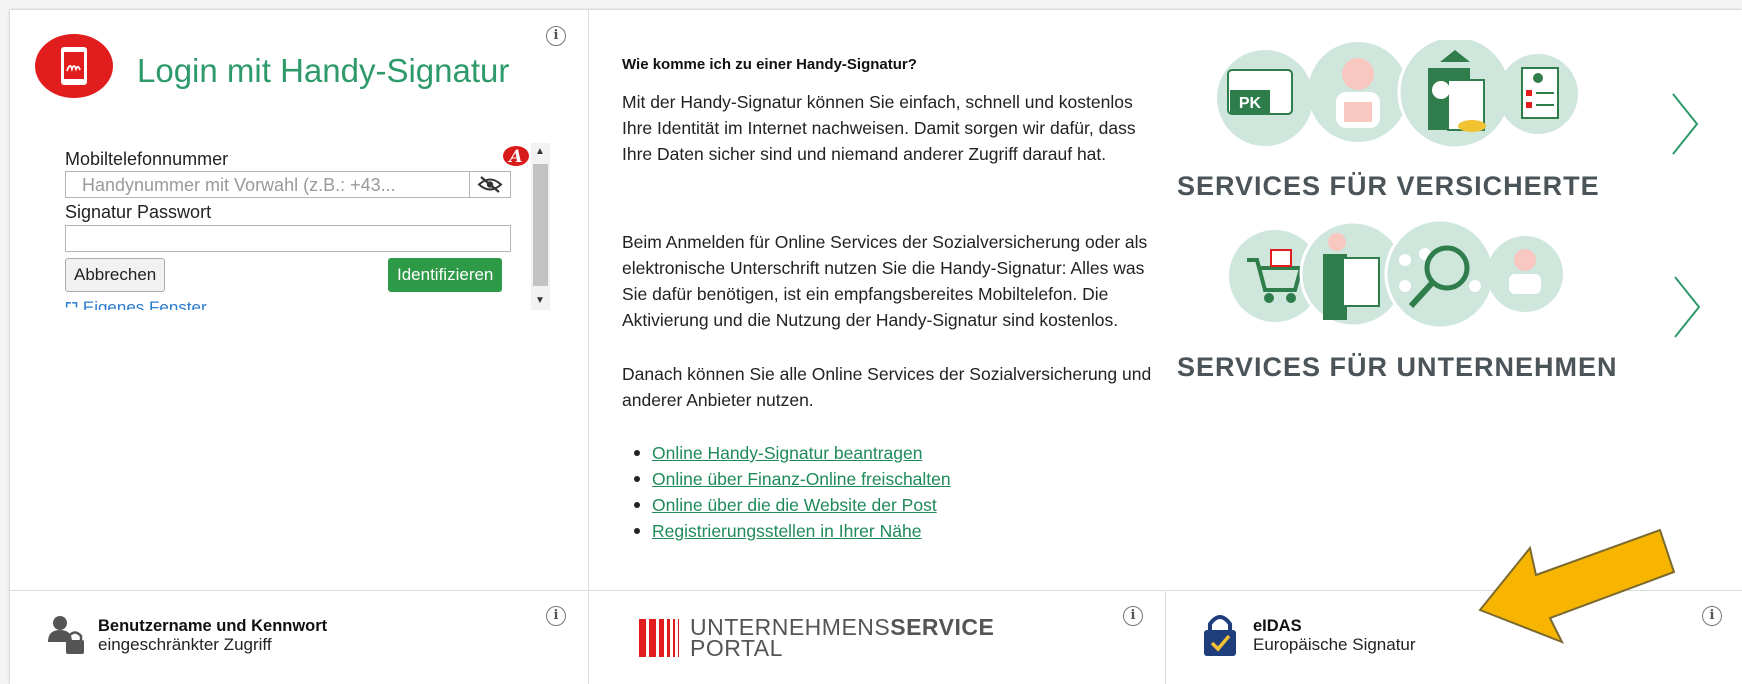  I want to click on info-heading: Wie komme ich zu einer Handy-Signatur?, so click(769, 64).